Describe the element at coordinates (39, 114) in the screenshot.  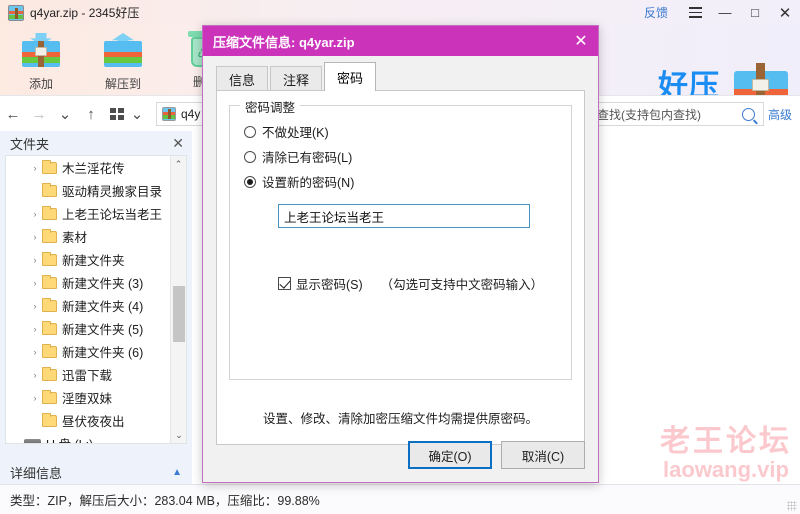
I see `forward-arrow-icon: →` at that location.